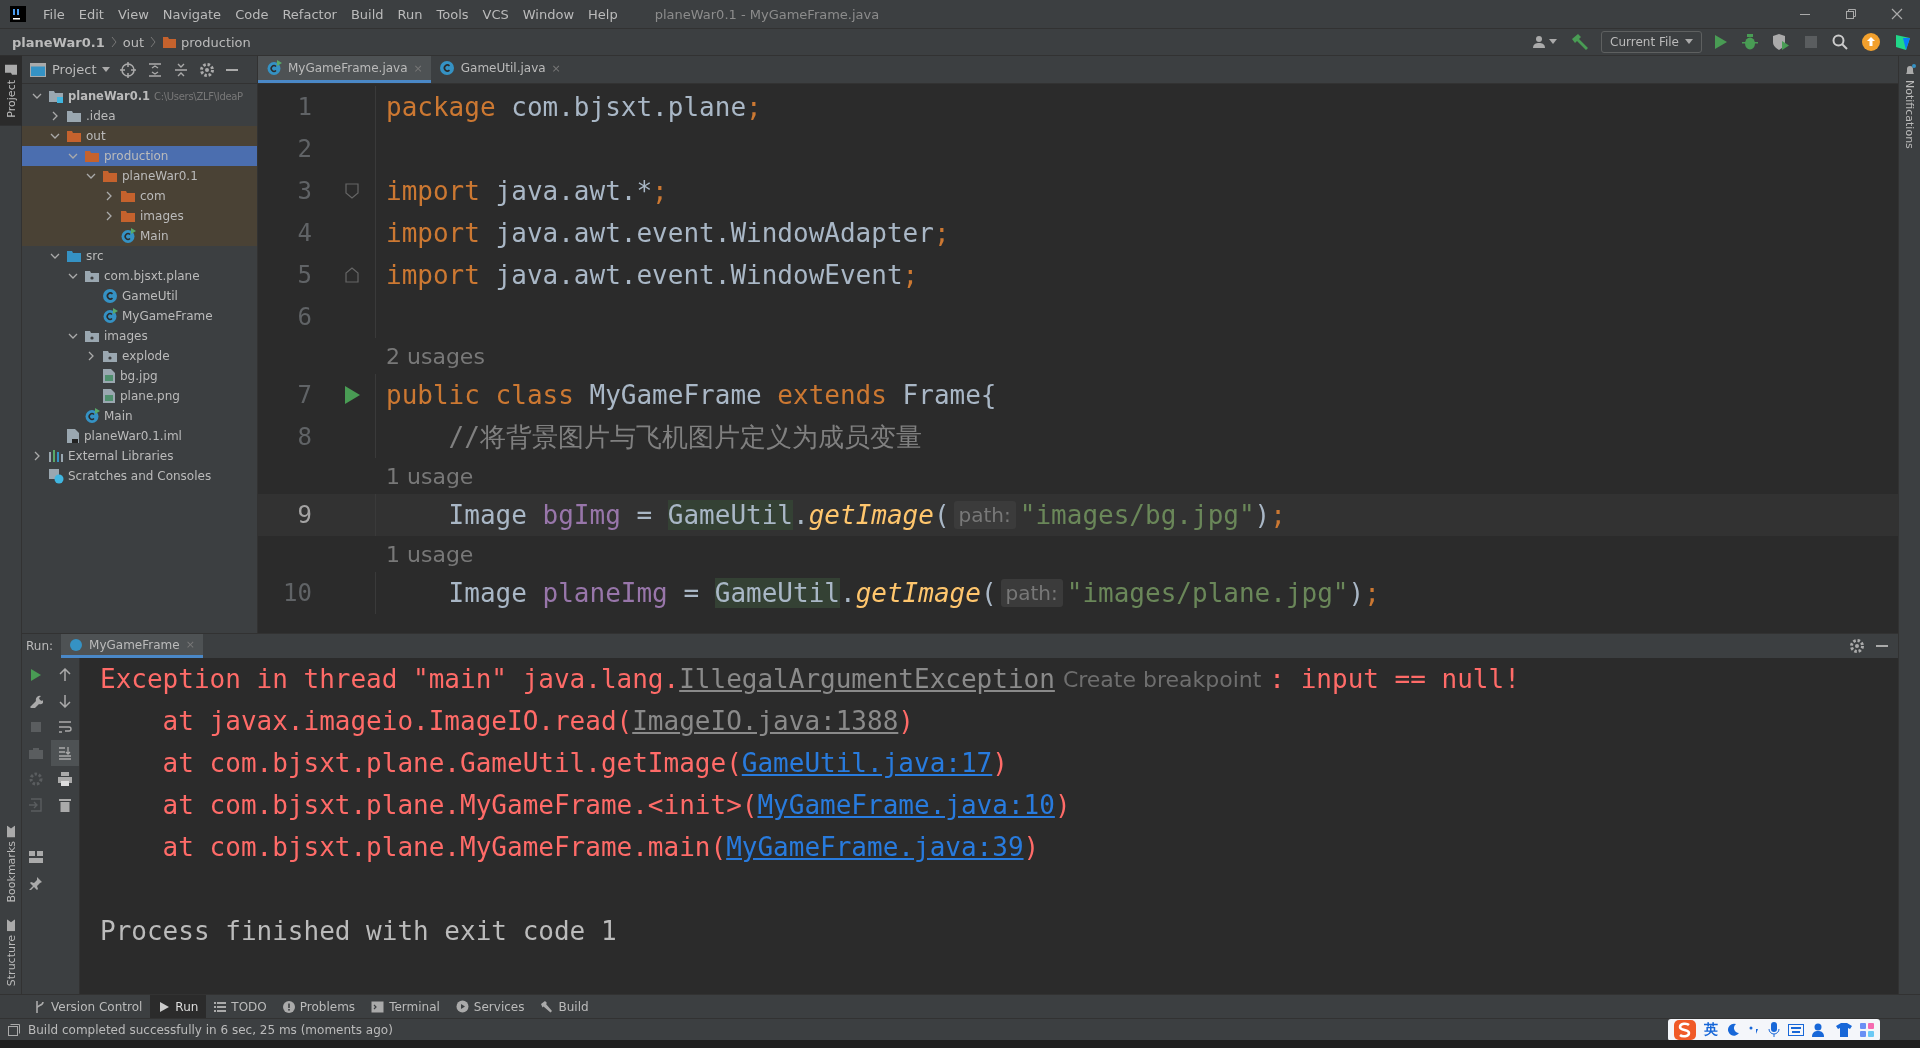 This screenshot has width=1920, height=1048. Describe the element at coordinates (206, 42) in the screenshot. I see `breadcrumb: production` at that location.